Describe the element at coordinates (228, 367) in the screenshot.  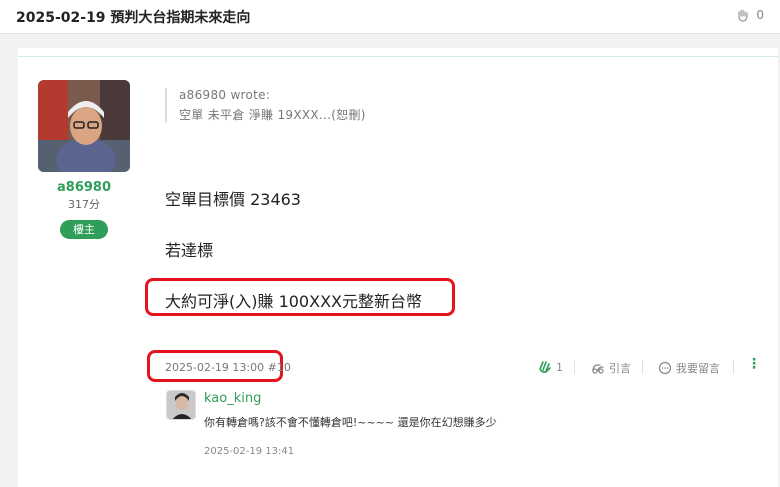
I see `post-datetime: 2025-02-19 13:00 #10` at that location.